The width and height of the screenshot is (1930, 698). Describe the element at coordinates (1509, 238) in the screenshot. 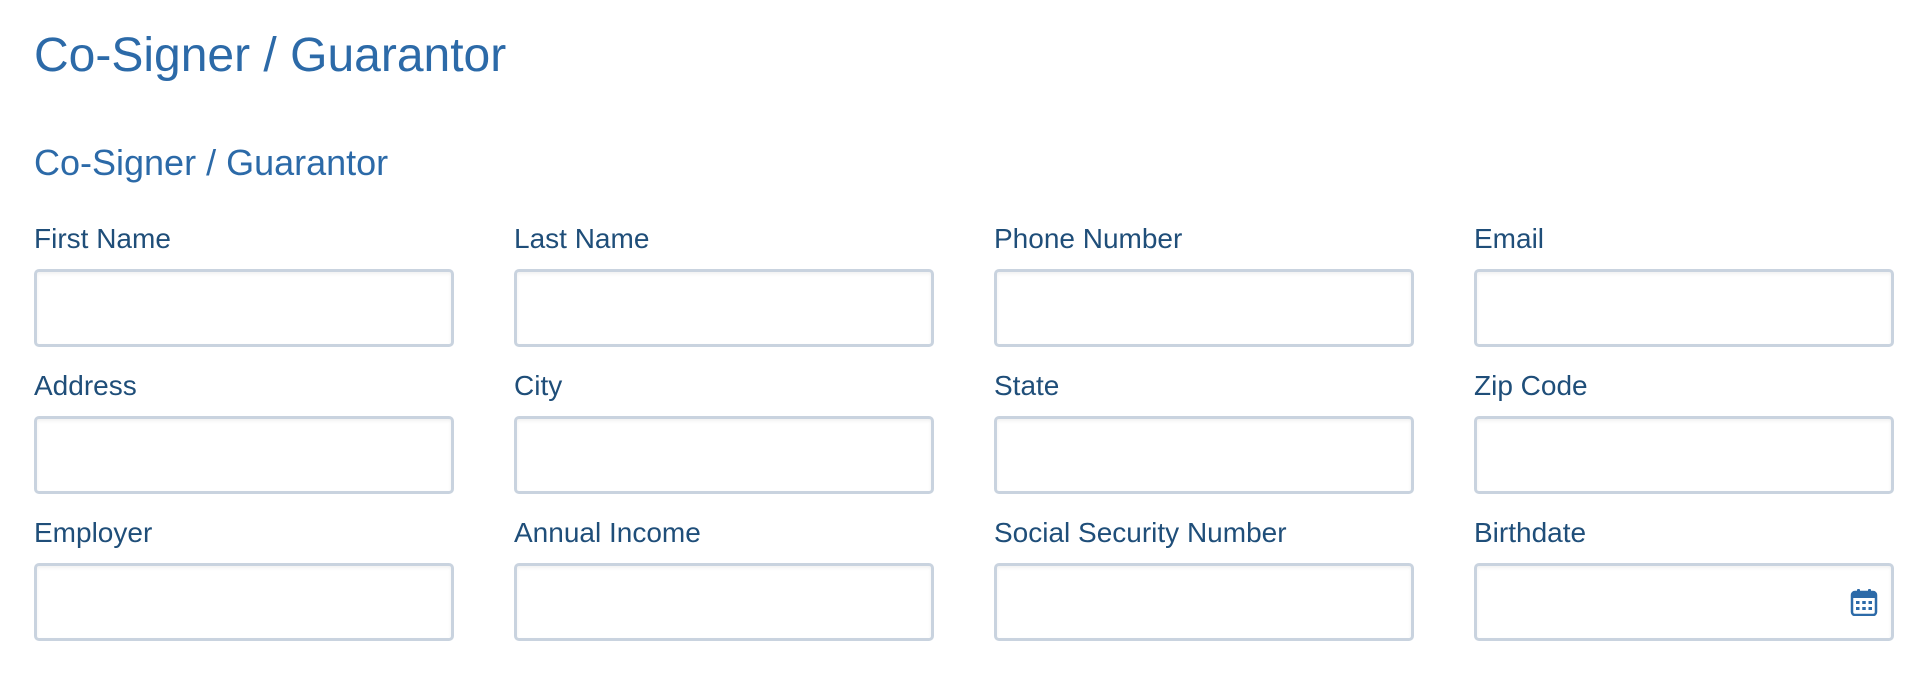

I see `email-label: Email` at that location.